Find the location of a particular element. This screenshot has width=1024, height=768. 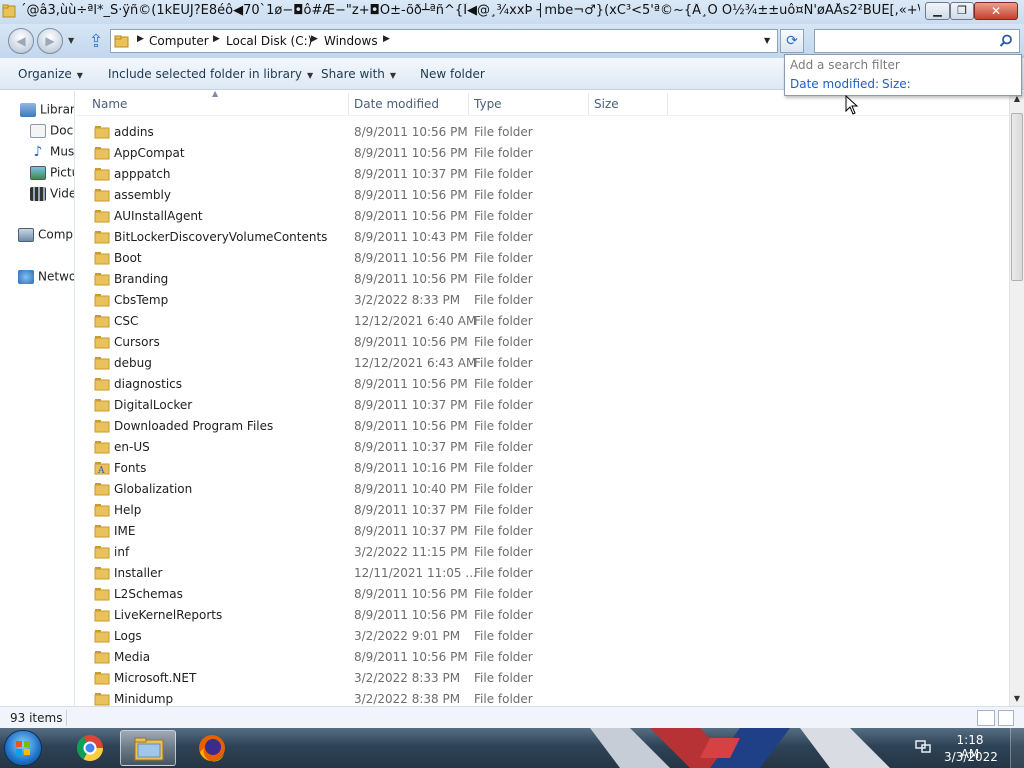

file-name: assembly is located at coordinates (142, 195).